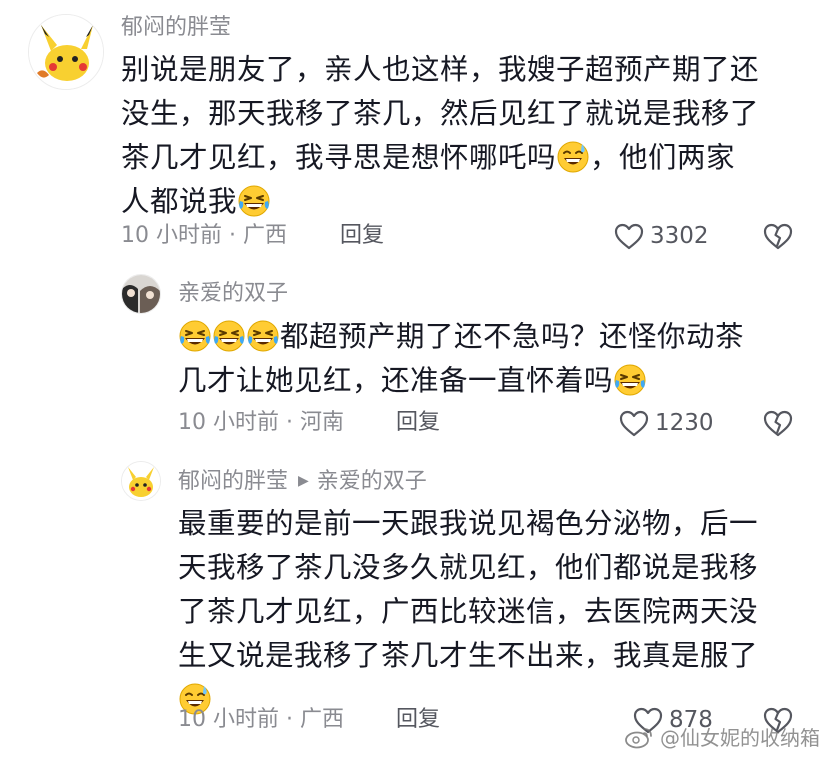 This screenshot has height=757, width=828. What do you see at coordinates (684, 423) in the screenshot?
I see `like-count: 1230` at bounding box center [684, 423].